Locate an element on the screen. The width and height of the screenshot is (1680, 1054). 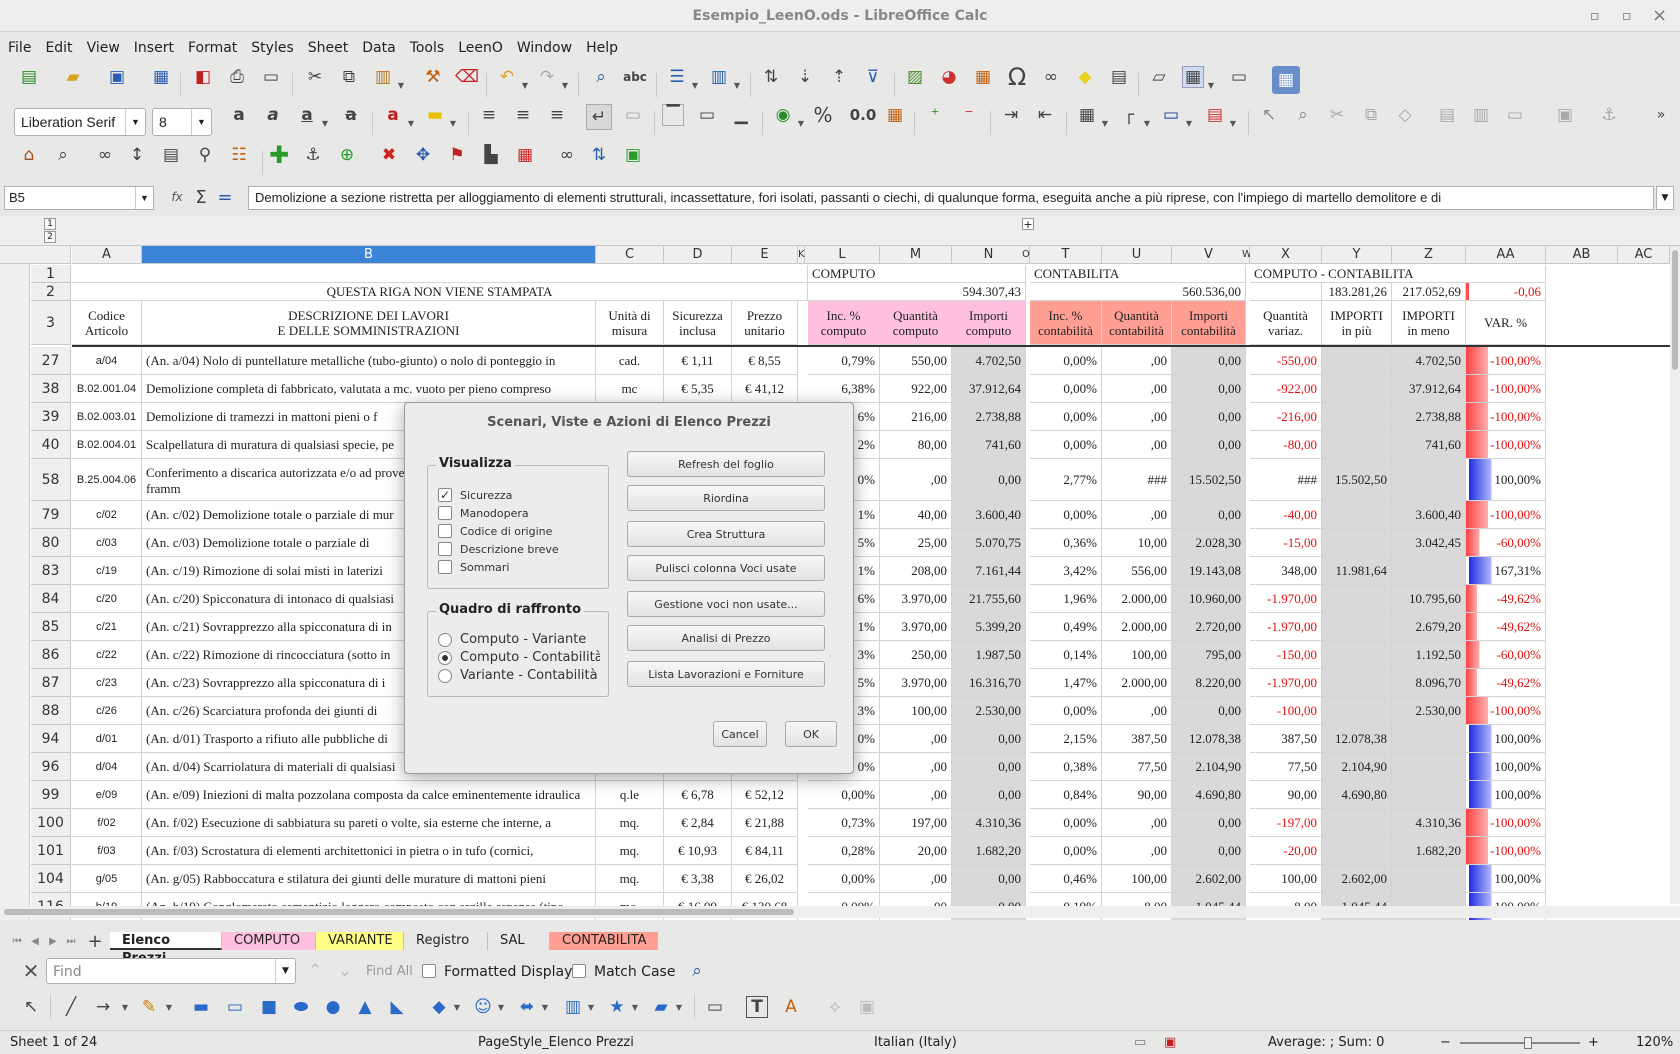
cell-code: B.02.004.01 is located at coordinates (107, 445).